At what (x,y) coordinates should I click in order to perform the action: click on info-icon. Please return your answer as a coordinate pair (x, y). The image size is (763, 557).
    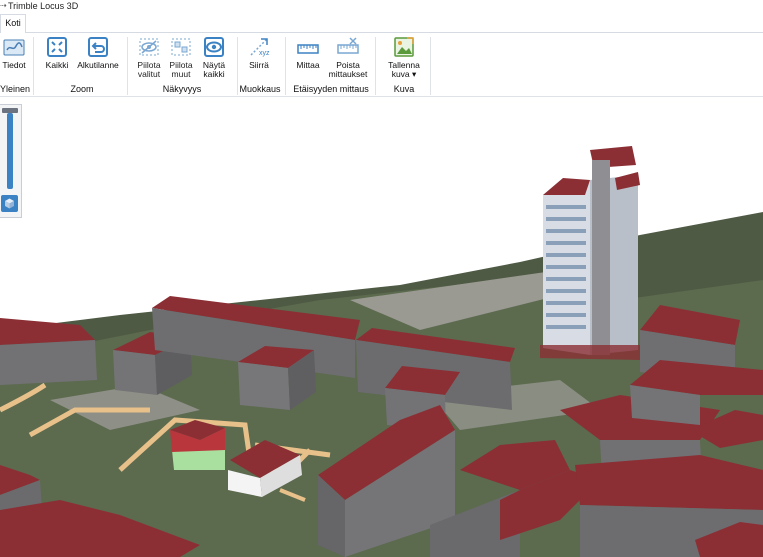
    Looking at the image, I should click on (14, 47).